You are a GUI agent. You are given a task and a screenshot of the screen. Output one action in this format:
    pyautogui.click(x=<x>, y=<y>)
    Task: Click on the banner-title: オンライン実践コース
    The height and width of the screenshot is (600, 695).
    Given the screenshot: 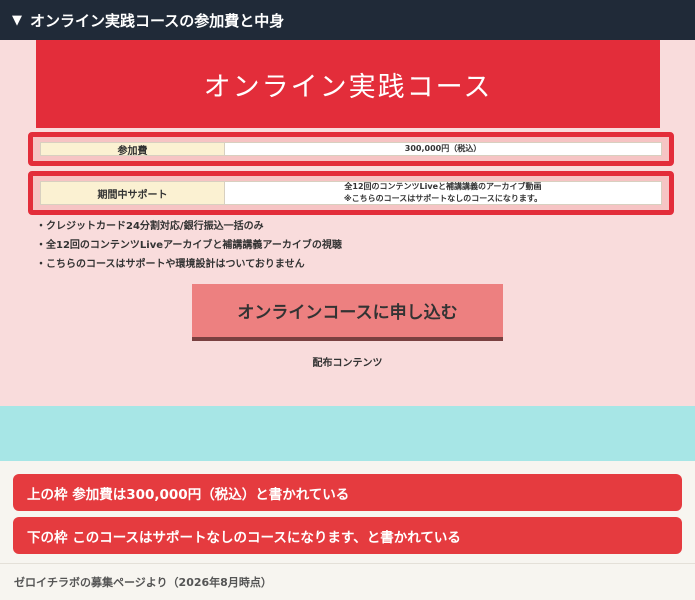 What is the action you would take?
    pyautogui.click(x=348, y=87)
    